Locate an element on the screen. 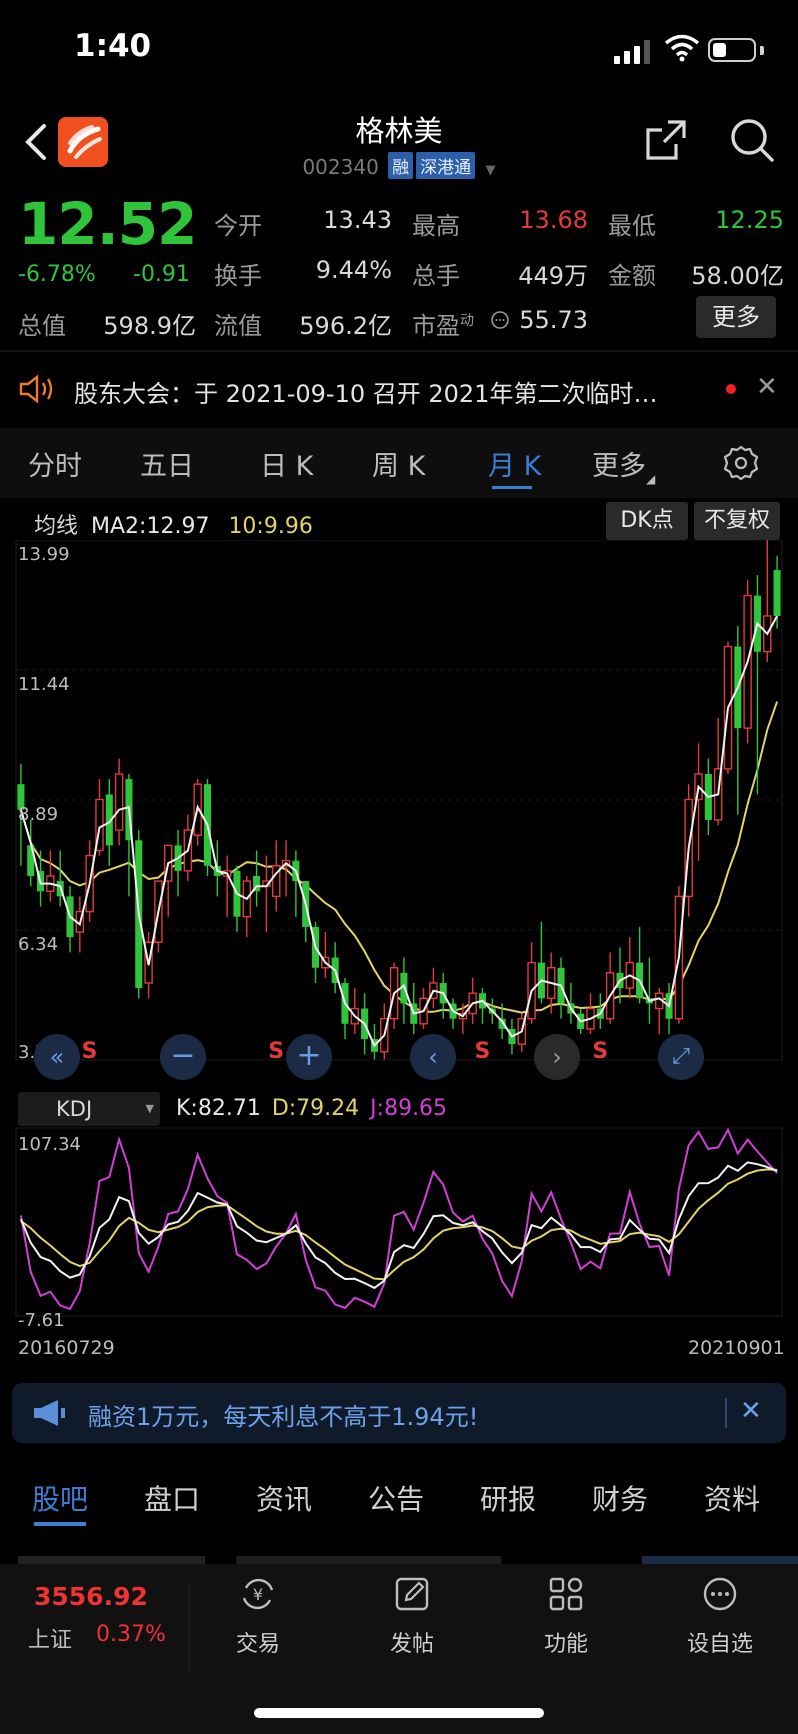 This screenshot has width=798, height=1734. kdj-k: K:82.71 is located at coordinates (218, 1108).